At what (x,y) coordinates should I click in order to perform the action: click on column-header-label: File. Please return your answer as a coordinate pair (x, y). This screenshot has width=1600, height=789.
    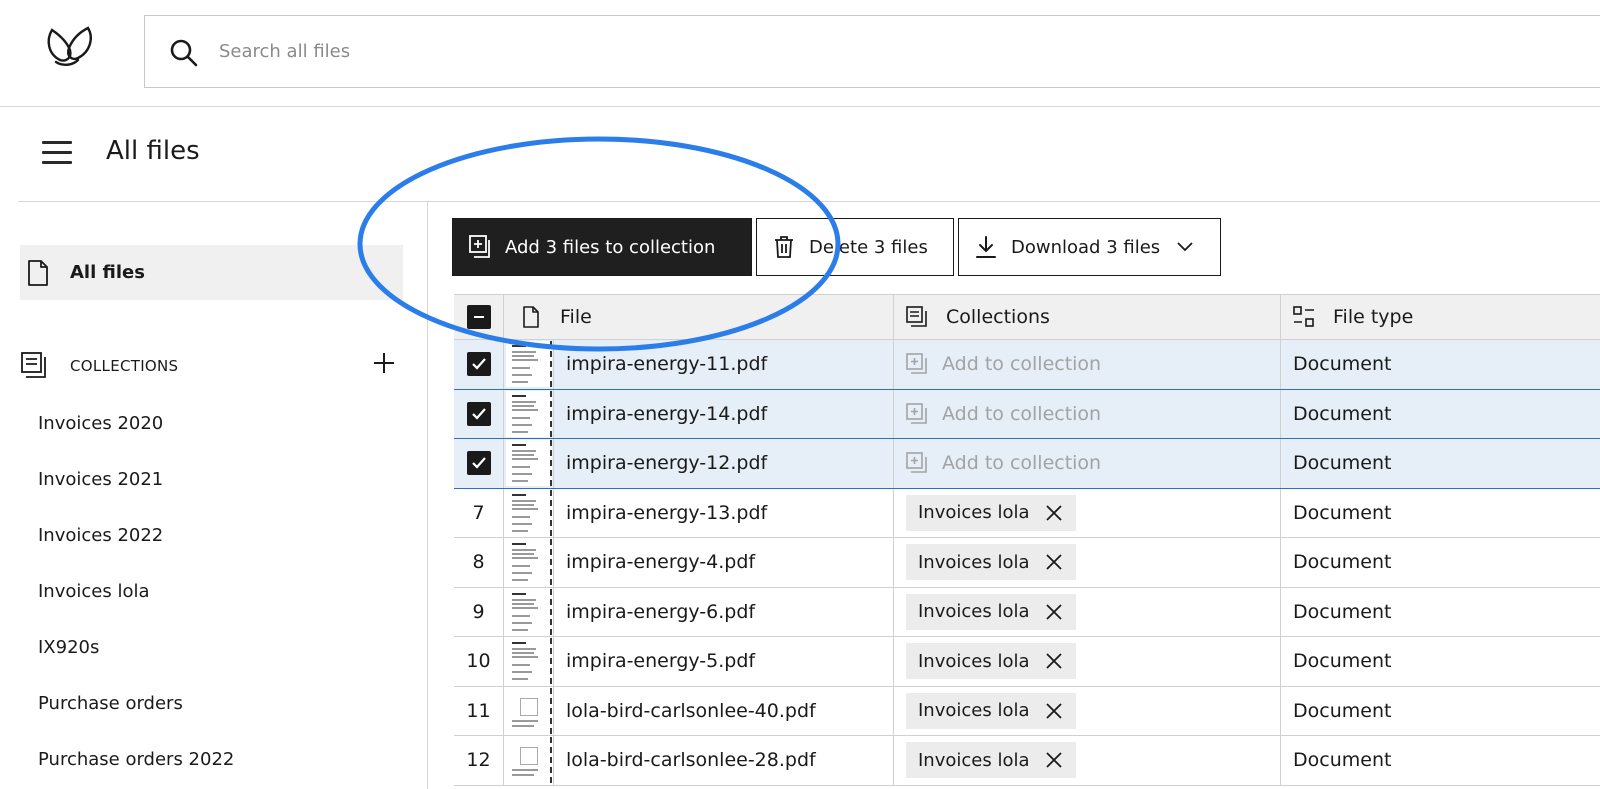
    Looking at the image, I should click on (576, 317).